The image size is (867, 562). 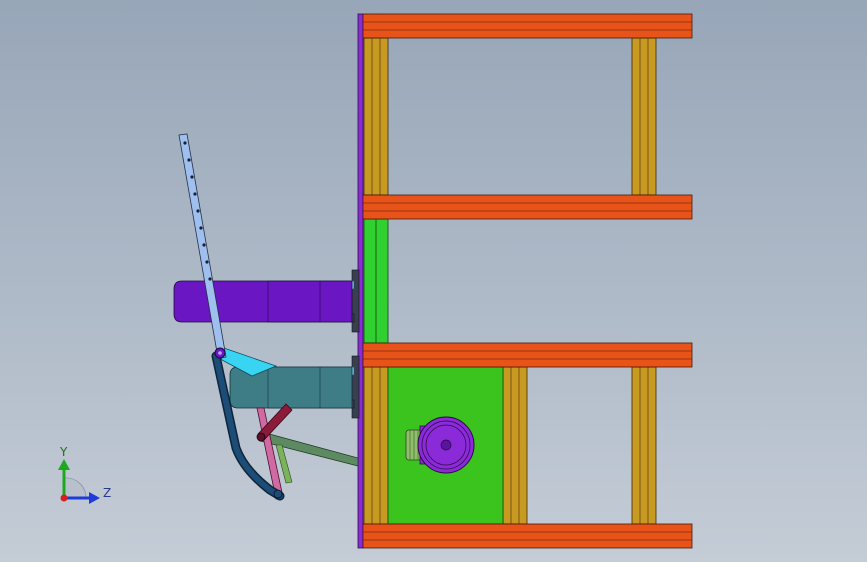 I want to click on post-lower-right, so click(x=644, y=445).